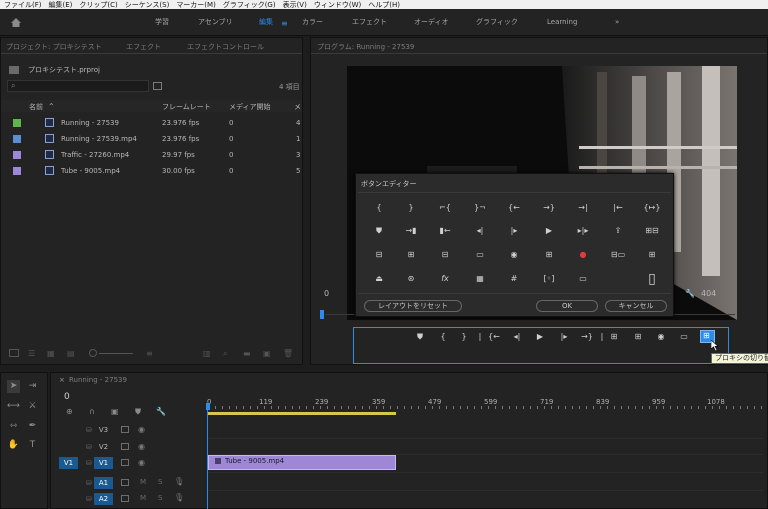  Describe the element at coordinates (116, 353) in the screenshot. I see `zoom-slider` at that location.